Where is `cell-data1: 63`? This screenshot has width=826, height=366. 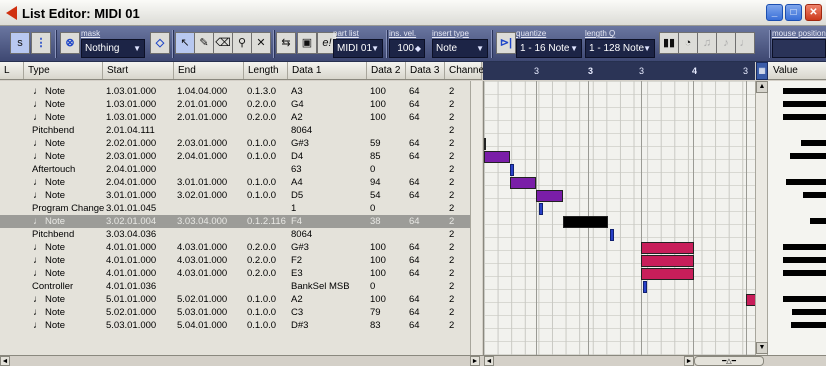
cell-data1: 63 is located at coordinates (296, 169).